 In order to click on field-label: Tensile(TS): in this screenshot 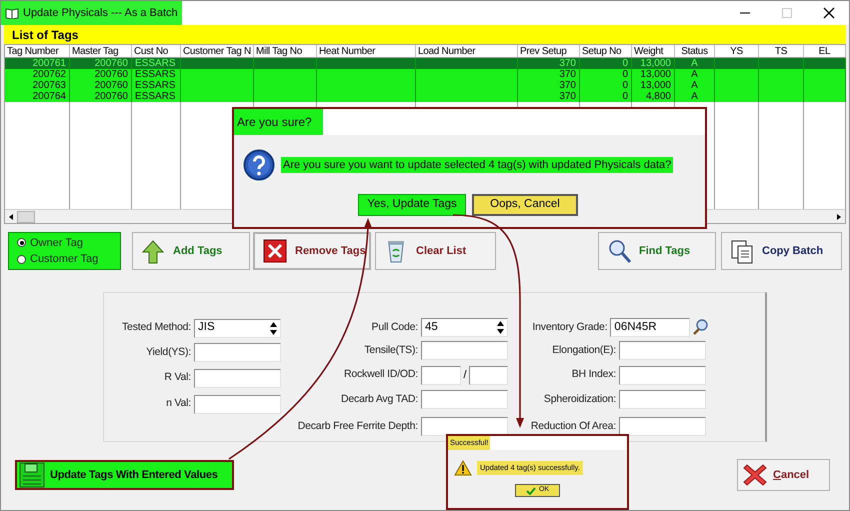, I will do `click(391, 350)`.